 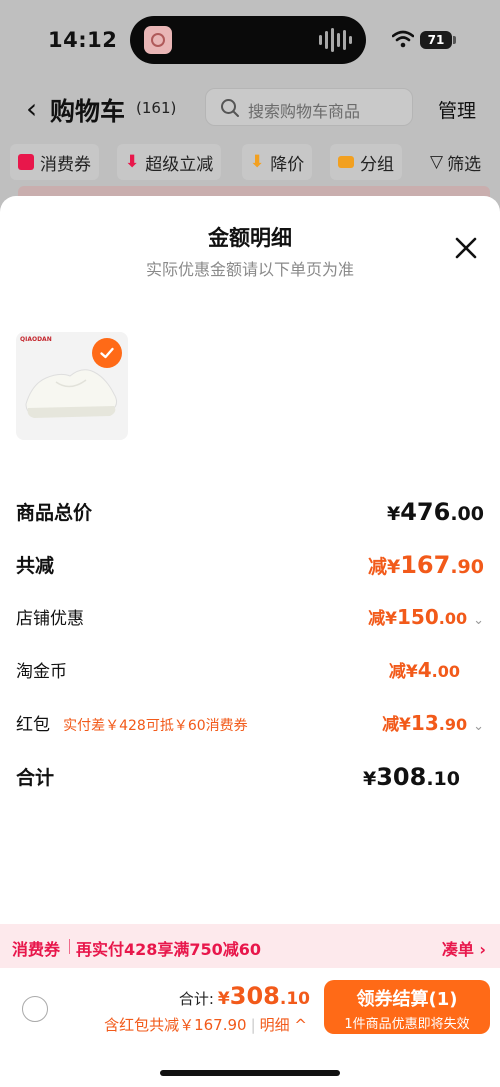 I want to click on dynamic-island, so click(x=248, y=40).